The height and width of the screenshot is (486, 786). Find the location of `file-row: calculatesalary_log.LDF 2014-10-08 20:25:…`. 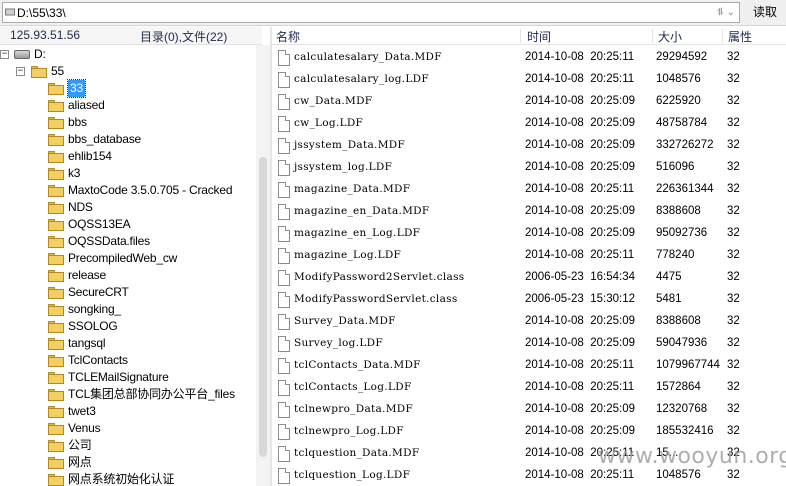

file-row: calculatesalary_log.LDF 2014-10-08 20:25:… is located at coordinates (529, 80).